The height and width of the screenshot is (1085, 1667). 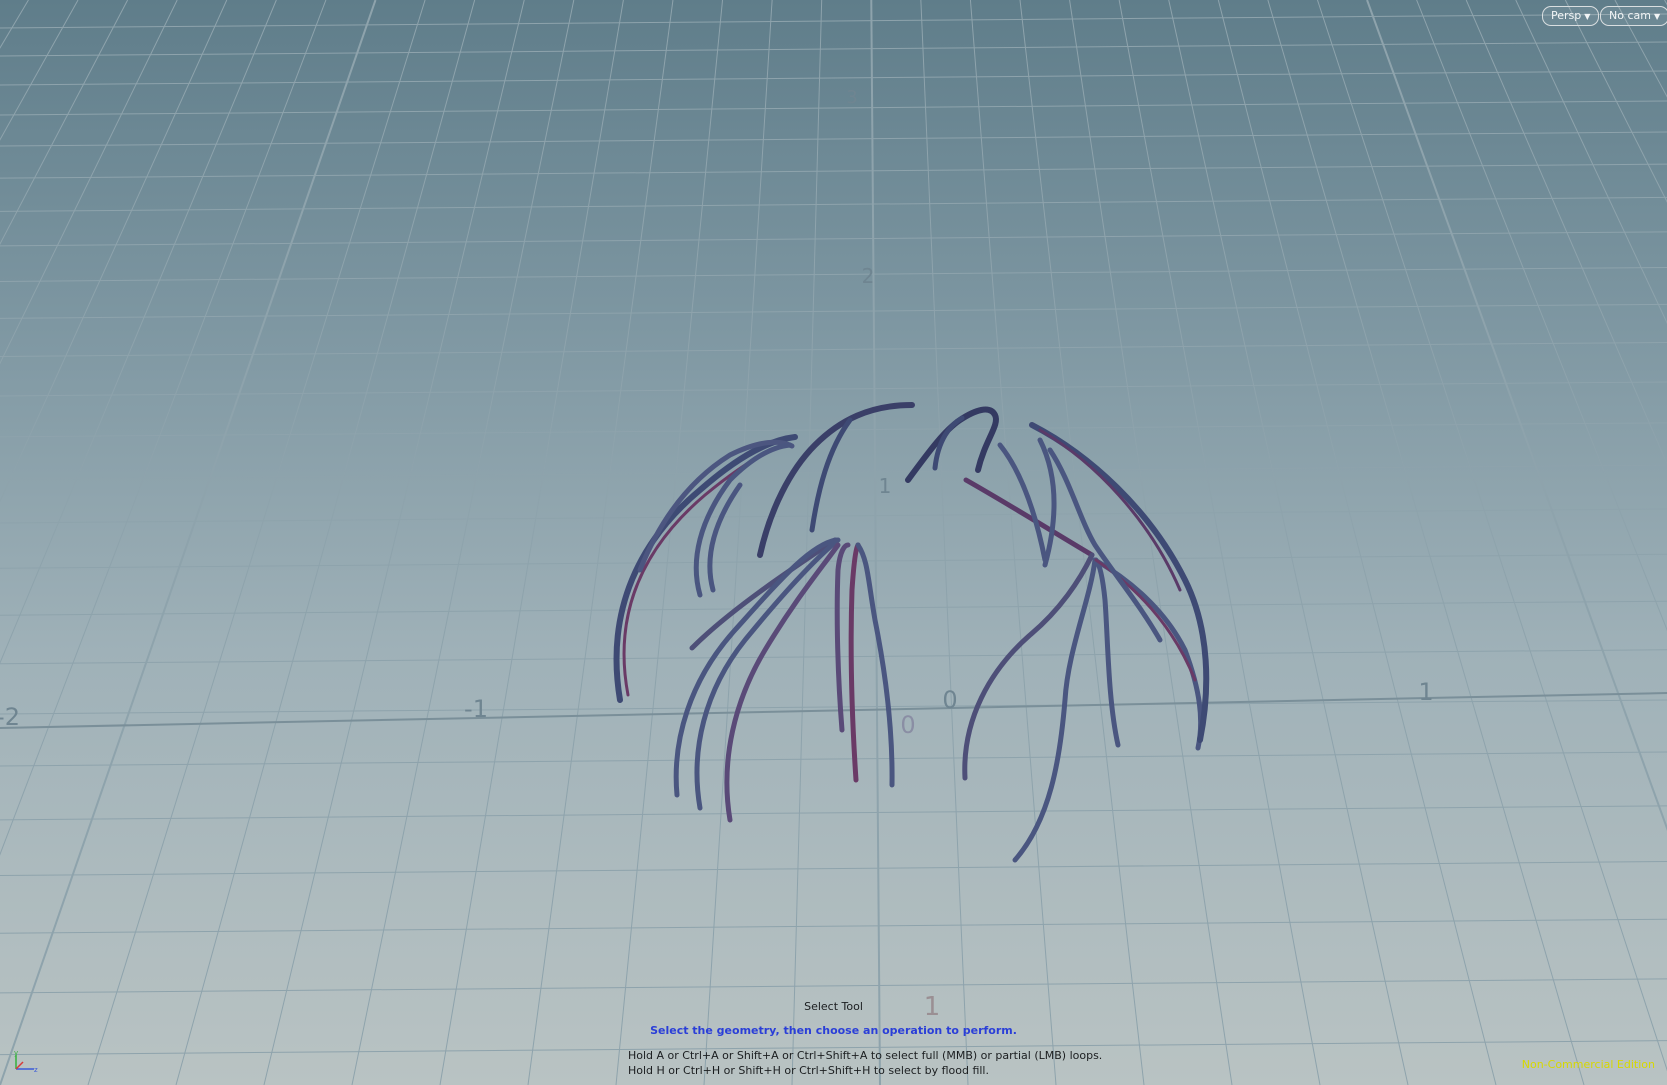 What do you see at coordinates (1425, 692) in the screenshot?
I see `grid-label-1-x: 1` at bounding box center [1425, 692].